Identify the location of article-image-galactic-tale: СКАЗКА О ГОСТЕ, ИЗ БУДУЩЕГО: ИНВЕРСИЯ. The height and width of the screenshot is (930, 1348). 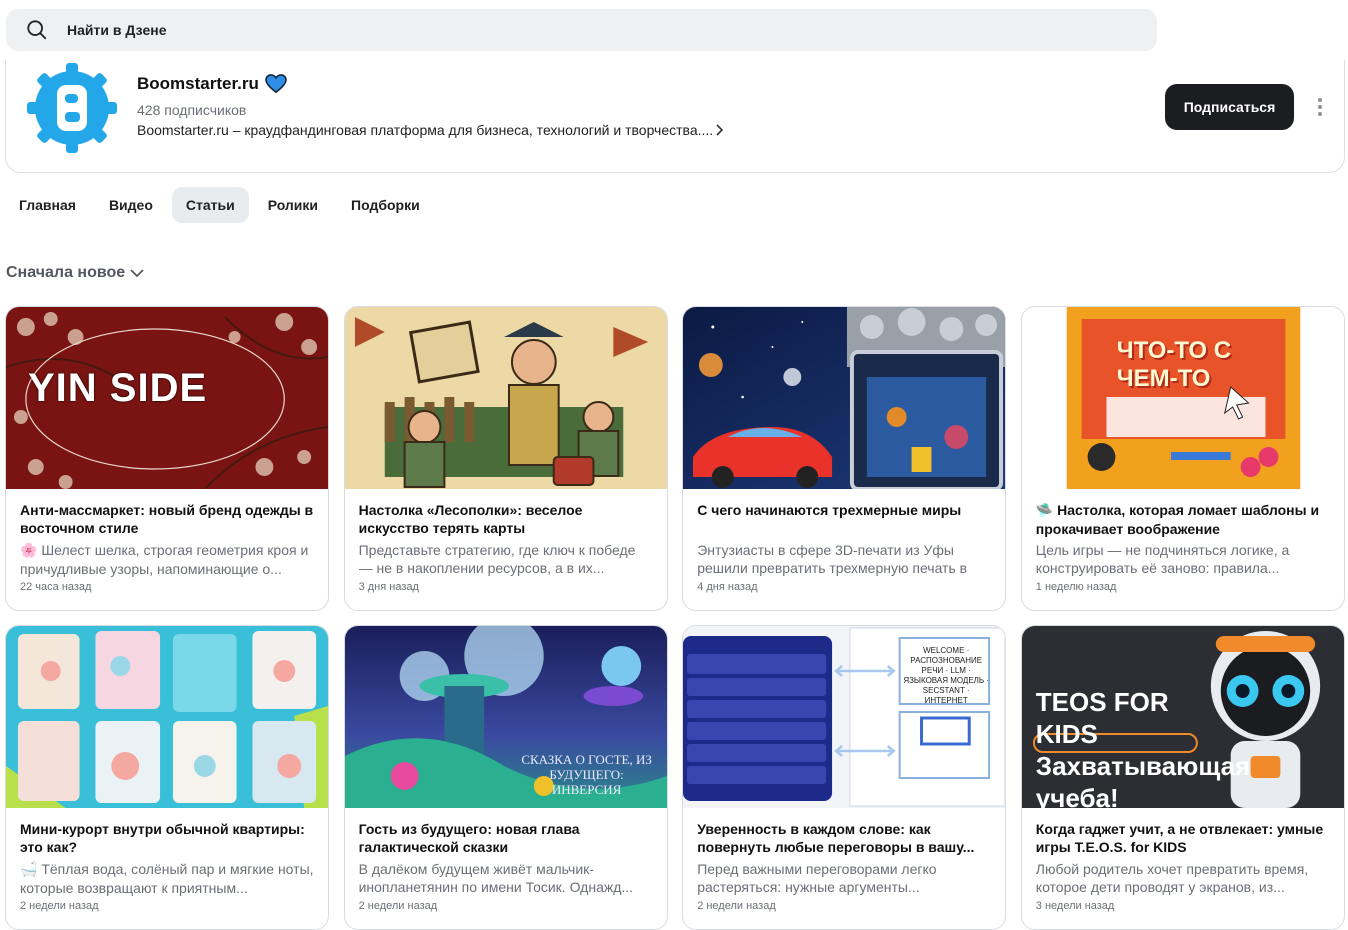
(505, 717).